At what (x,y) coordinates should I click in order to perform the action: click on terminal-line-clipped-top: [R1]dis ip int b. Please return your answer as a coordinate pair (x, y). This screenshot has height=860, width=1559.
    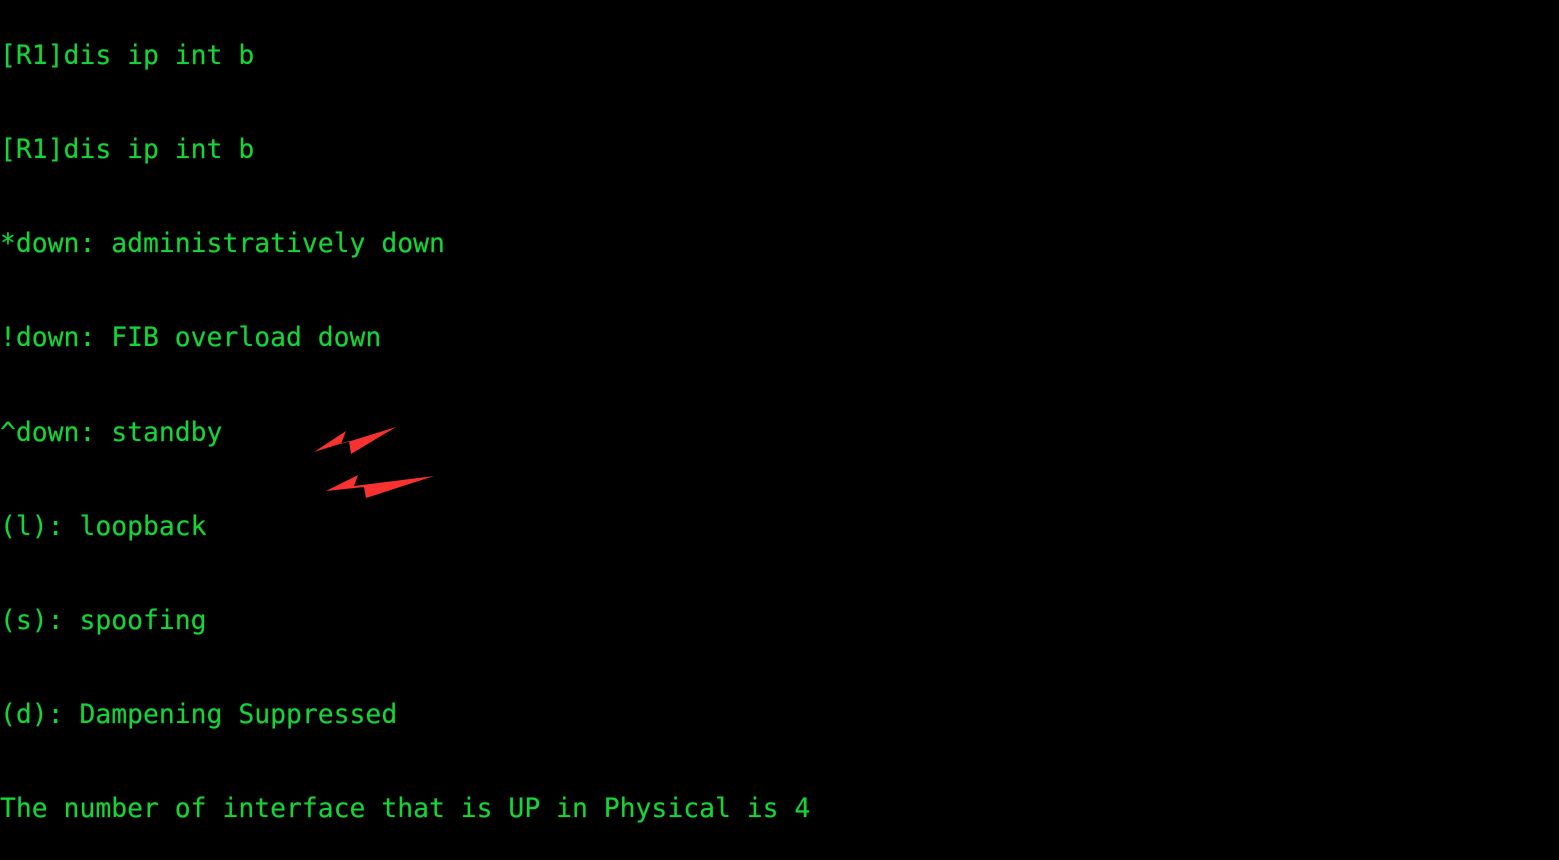
    Looking at the image, I should click on (127, 55).